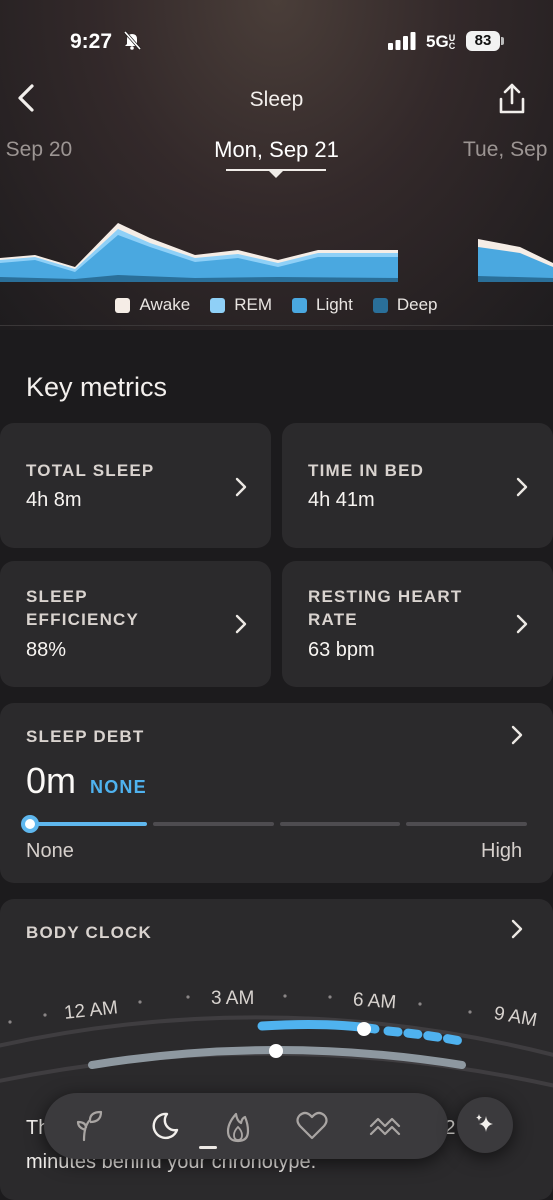 This screenshot has height=1200, width=553. What do you see at coordinates (165, 304) in the screenshot?
I see `legend-label: Awake` at bounding box center [165, 304].